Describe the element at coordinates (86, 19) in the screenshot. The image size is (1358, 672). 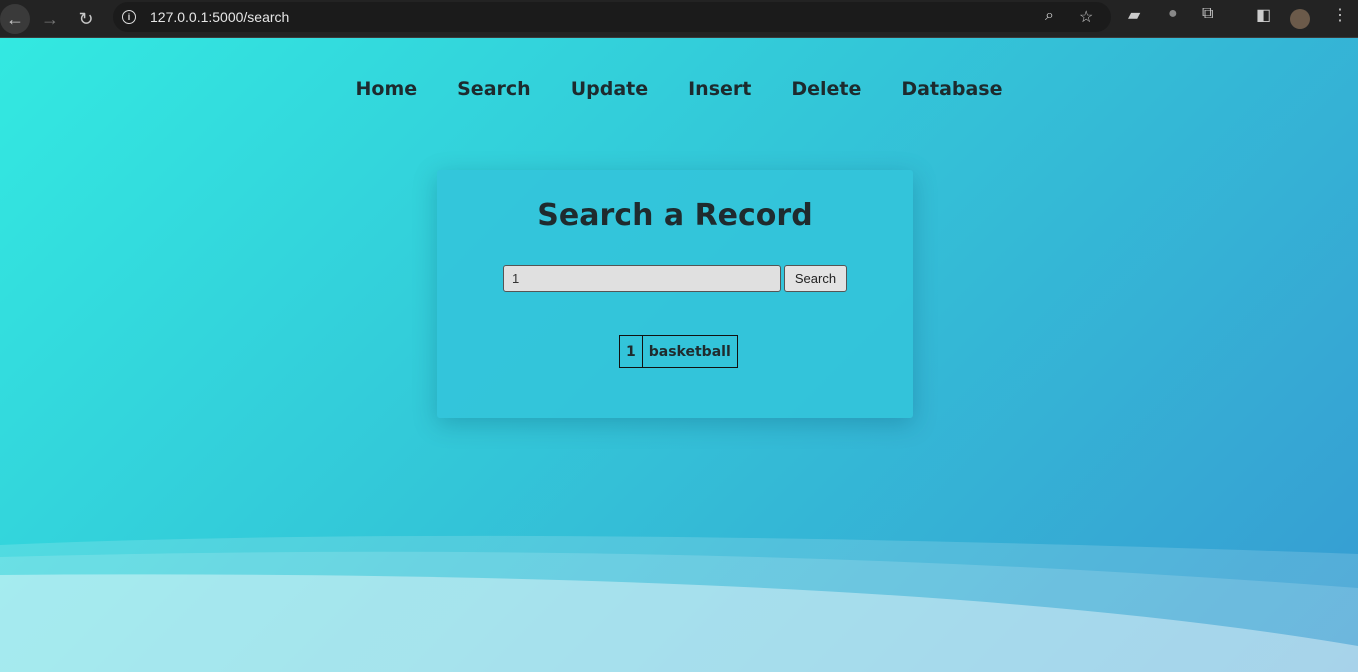
I see `reload-icon: ↻` at that location.